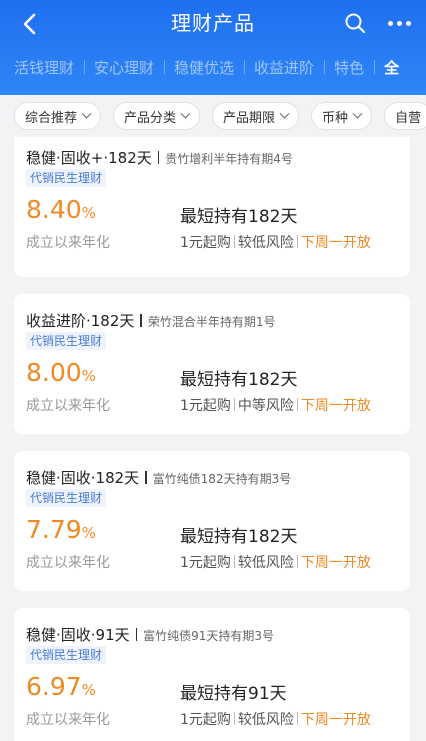 This screenshot has width=426, height=741. I want to click on header: 理财产品 活钱理财 安心理财 稳健优选 收益进阶 特色 全, so click(213, 47).